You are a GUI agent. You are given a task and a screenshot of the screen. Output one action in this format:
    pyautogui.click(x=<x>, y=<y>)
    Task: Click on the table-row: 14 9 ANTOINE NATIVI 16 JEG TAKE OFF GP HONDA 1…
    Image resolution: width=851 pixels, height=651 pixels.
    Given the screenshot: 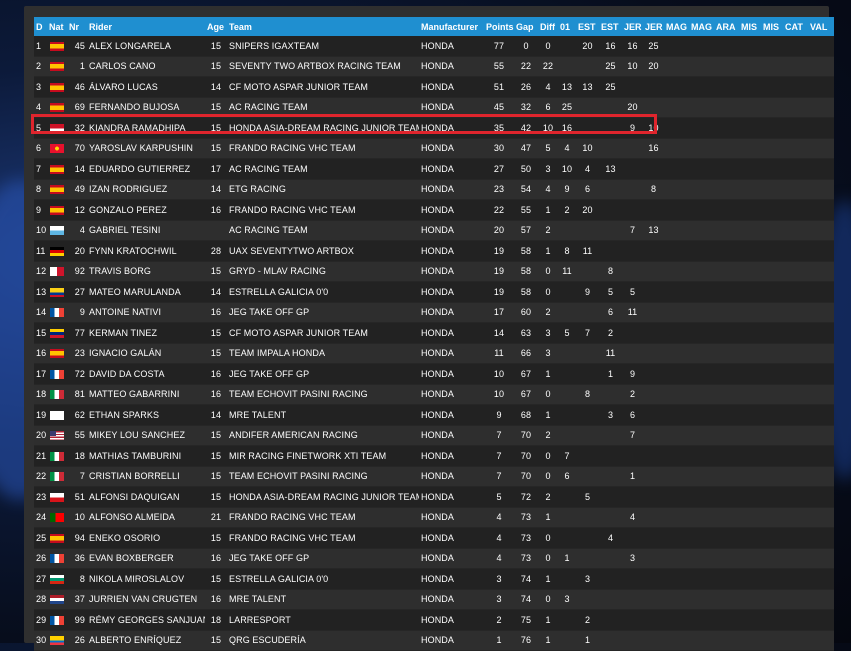 What is the action you would take?
    pyautogui.click(x=434, y=312)
    